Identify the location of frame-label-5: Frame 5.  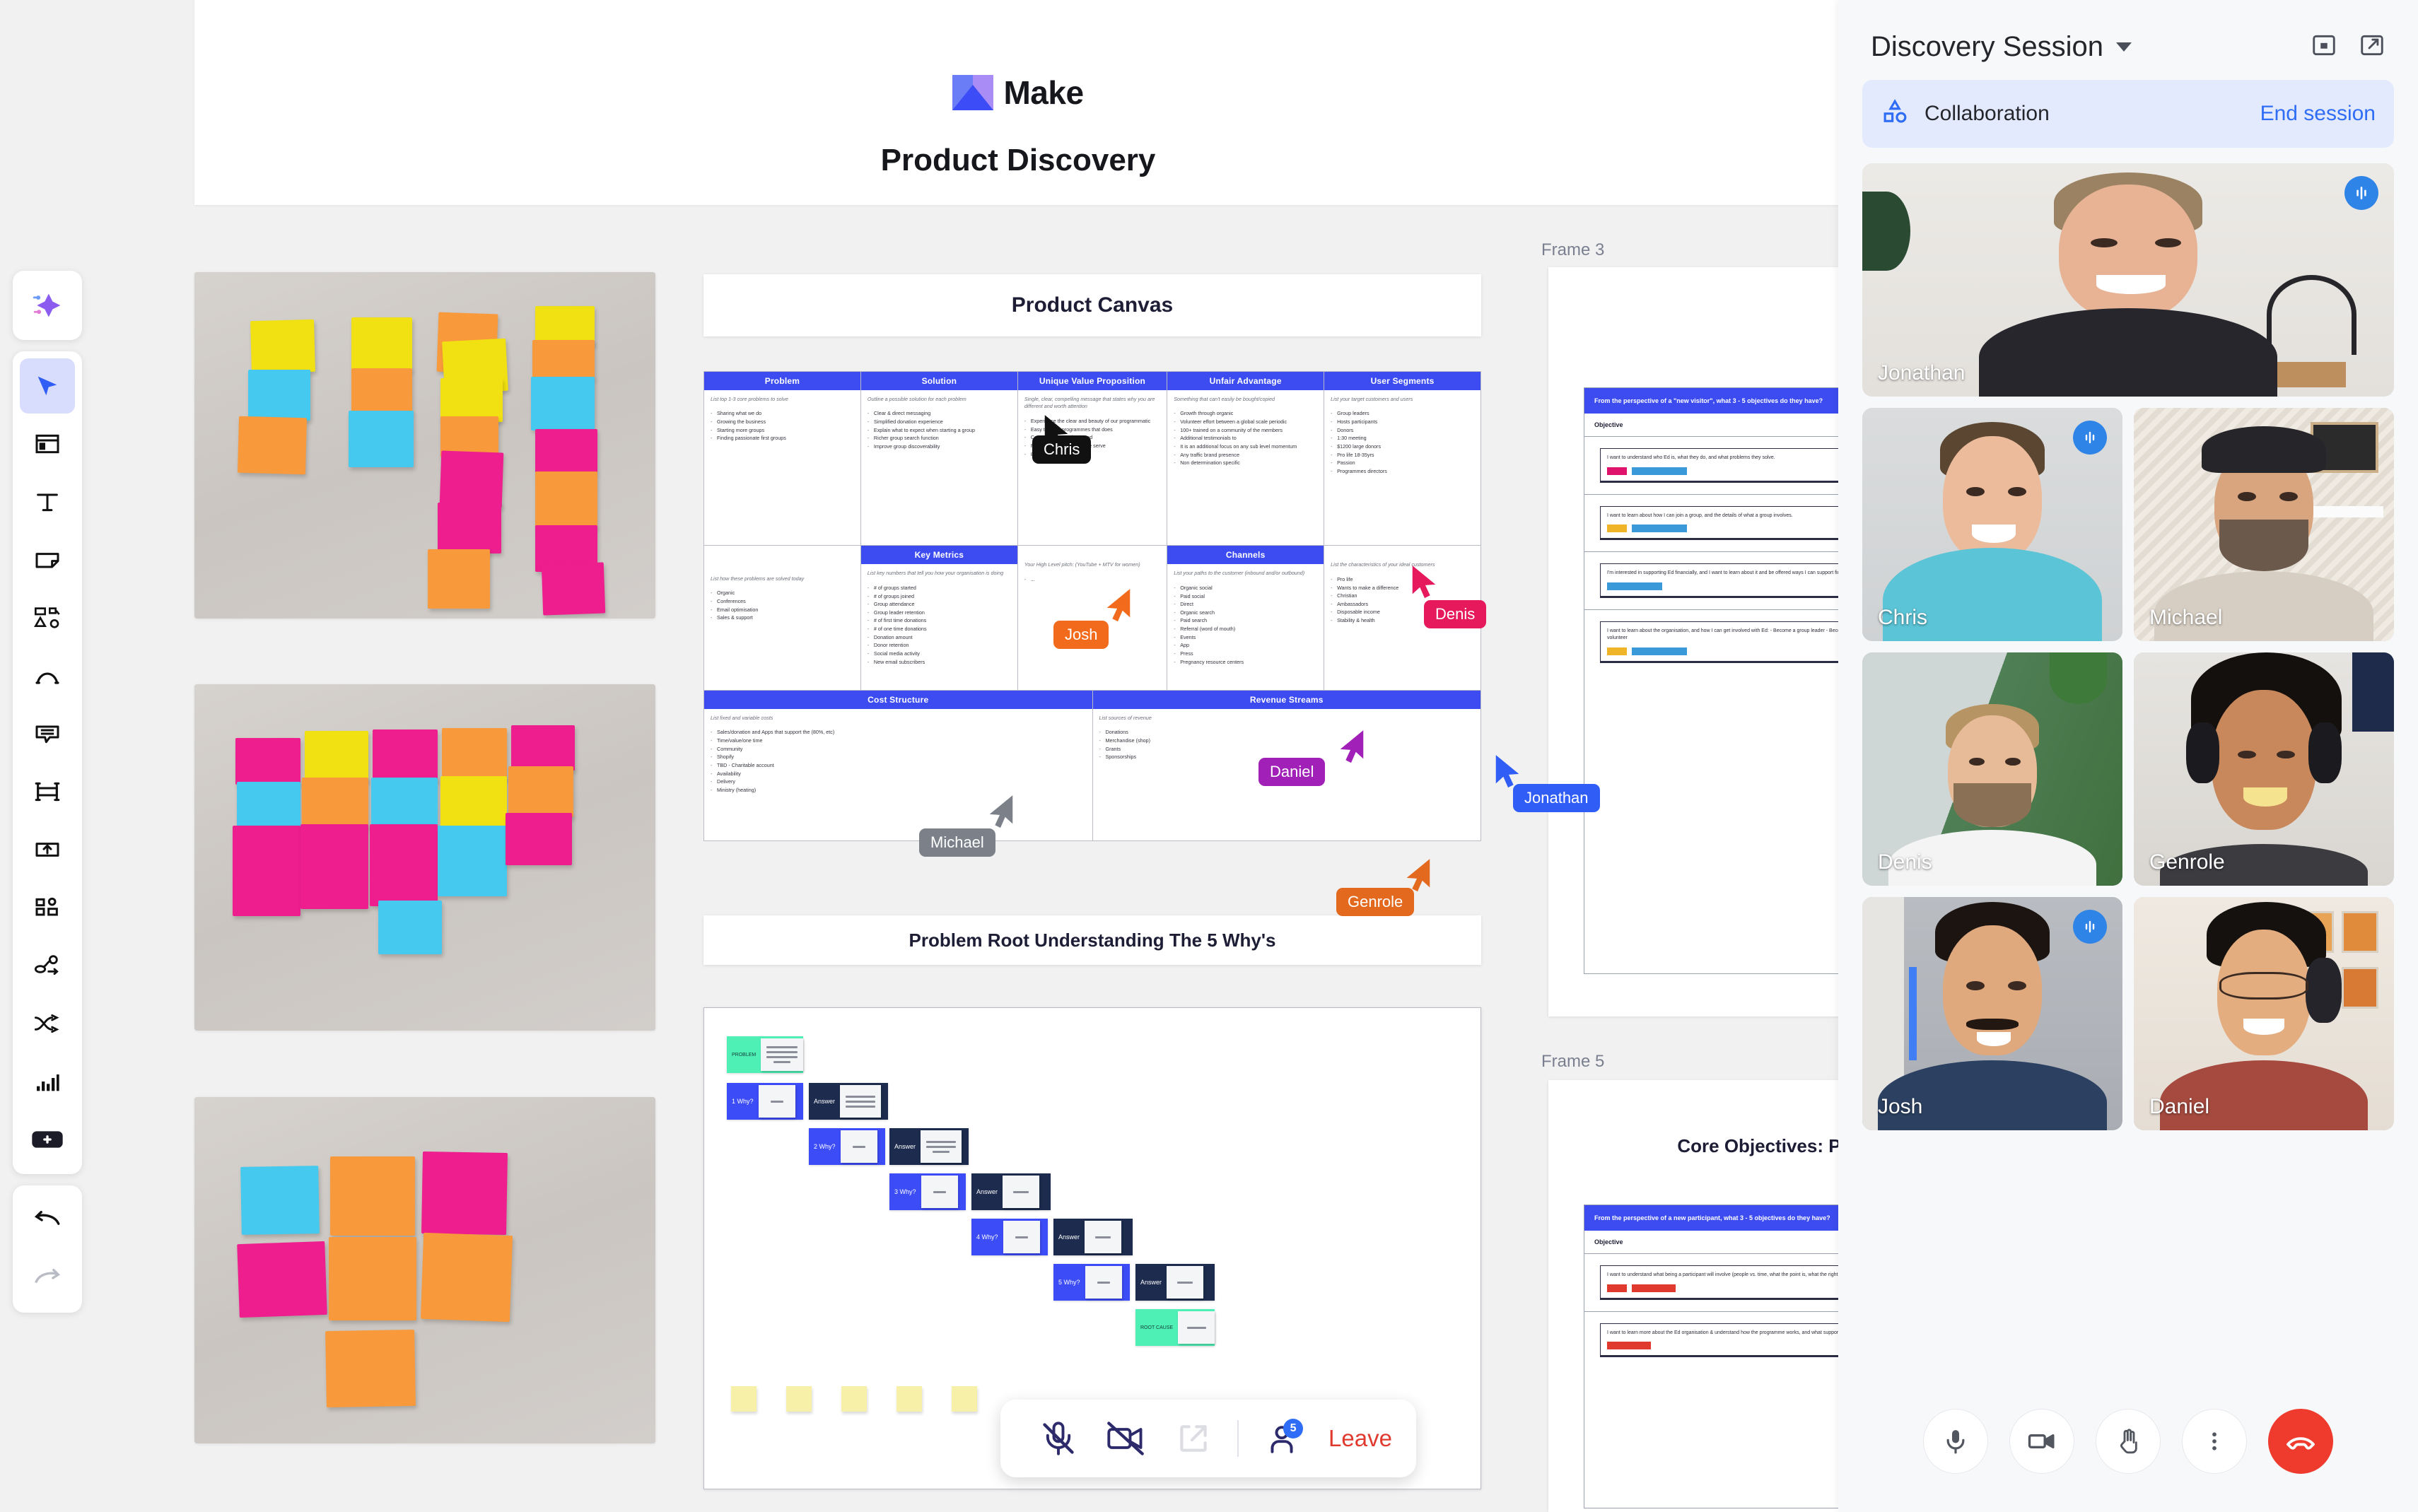
(1573, 1061).